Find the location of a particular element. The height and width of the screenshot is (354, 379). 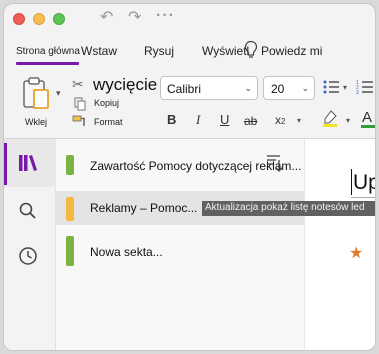

bold-button: B is located at coordinates (171, 119).